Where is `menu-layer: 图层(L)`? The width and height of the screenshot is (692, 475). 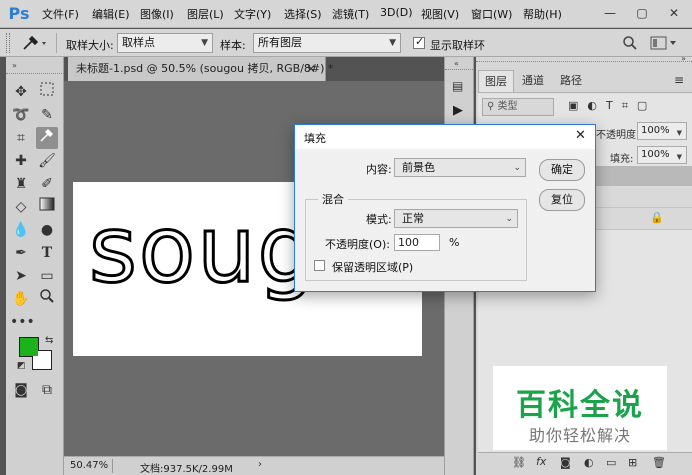
menu-layer: 图层(L) is located at coordinates (205, 14).